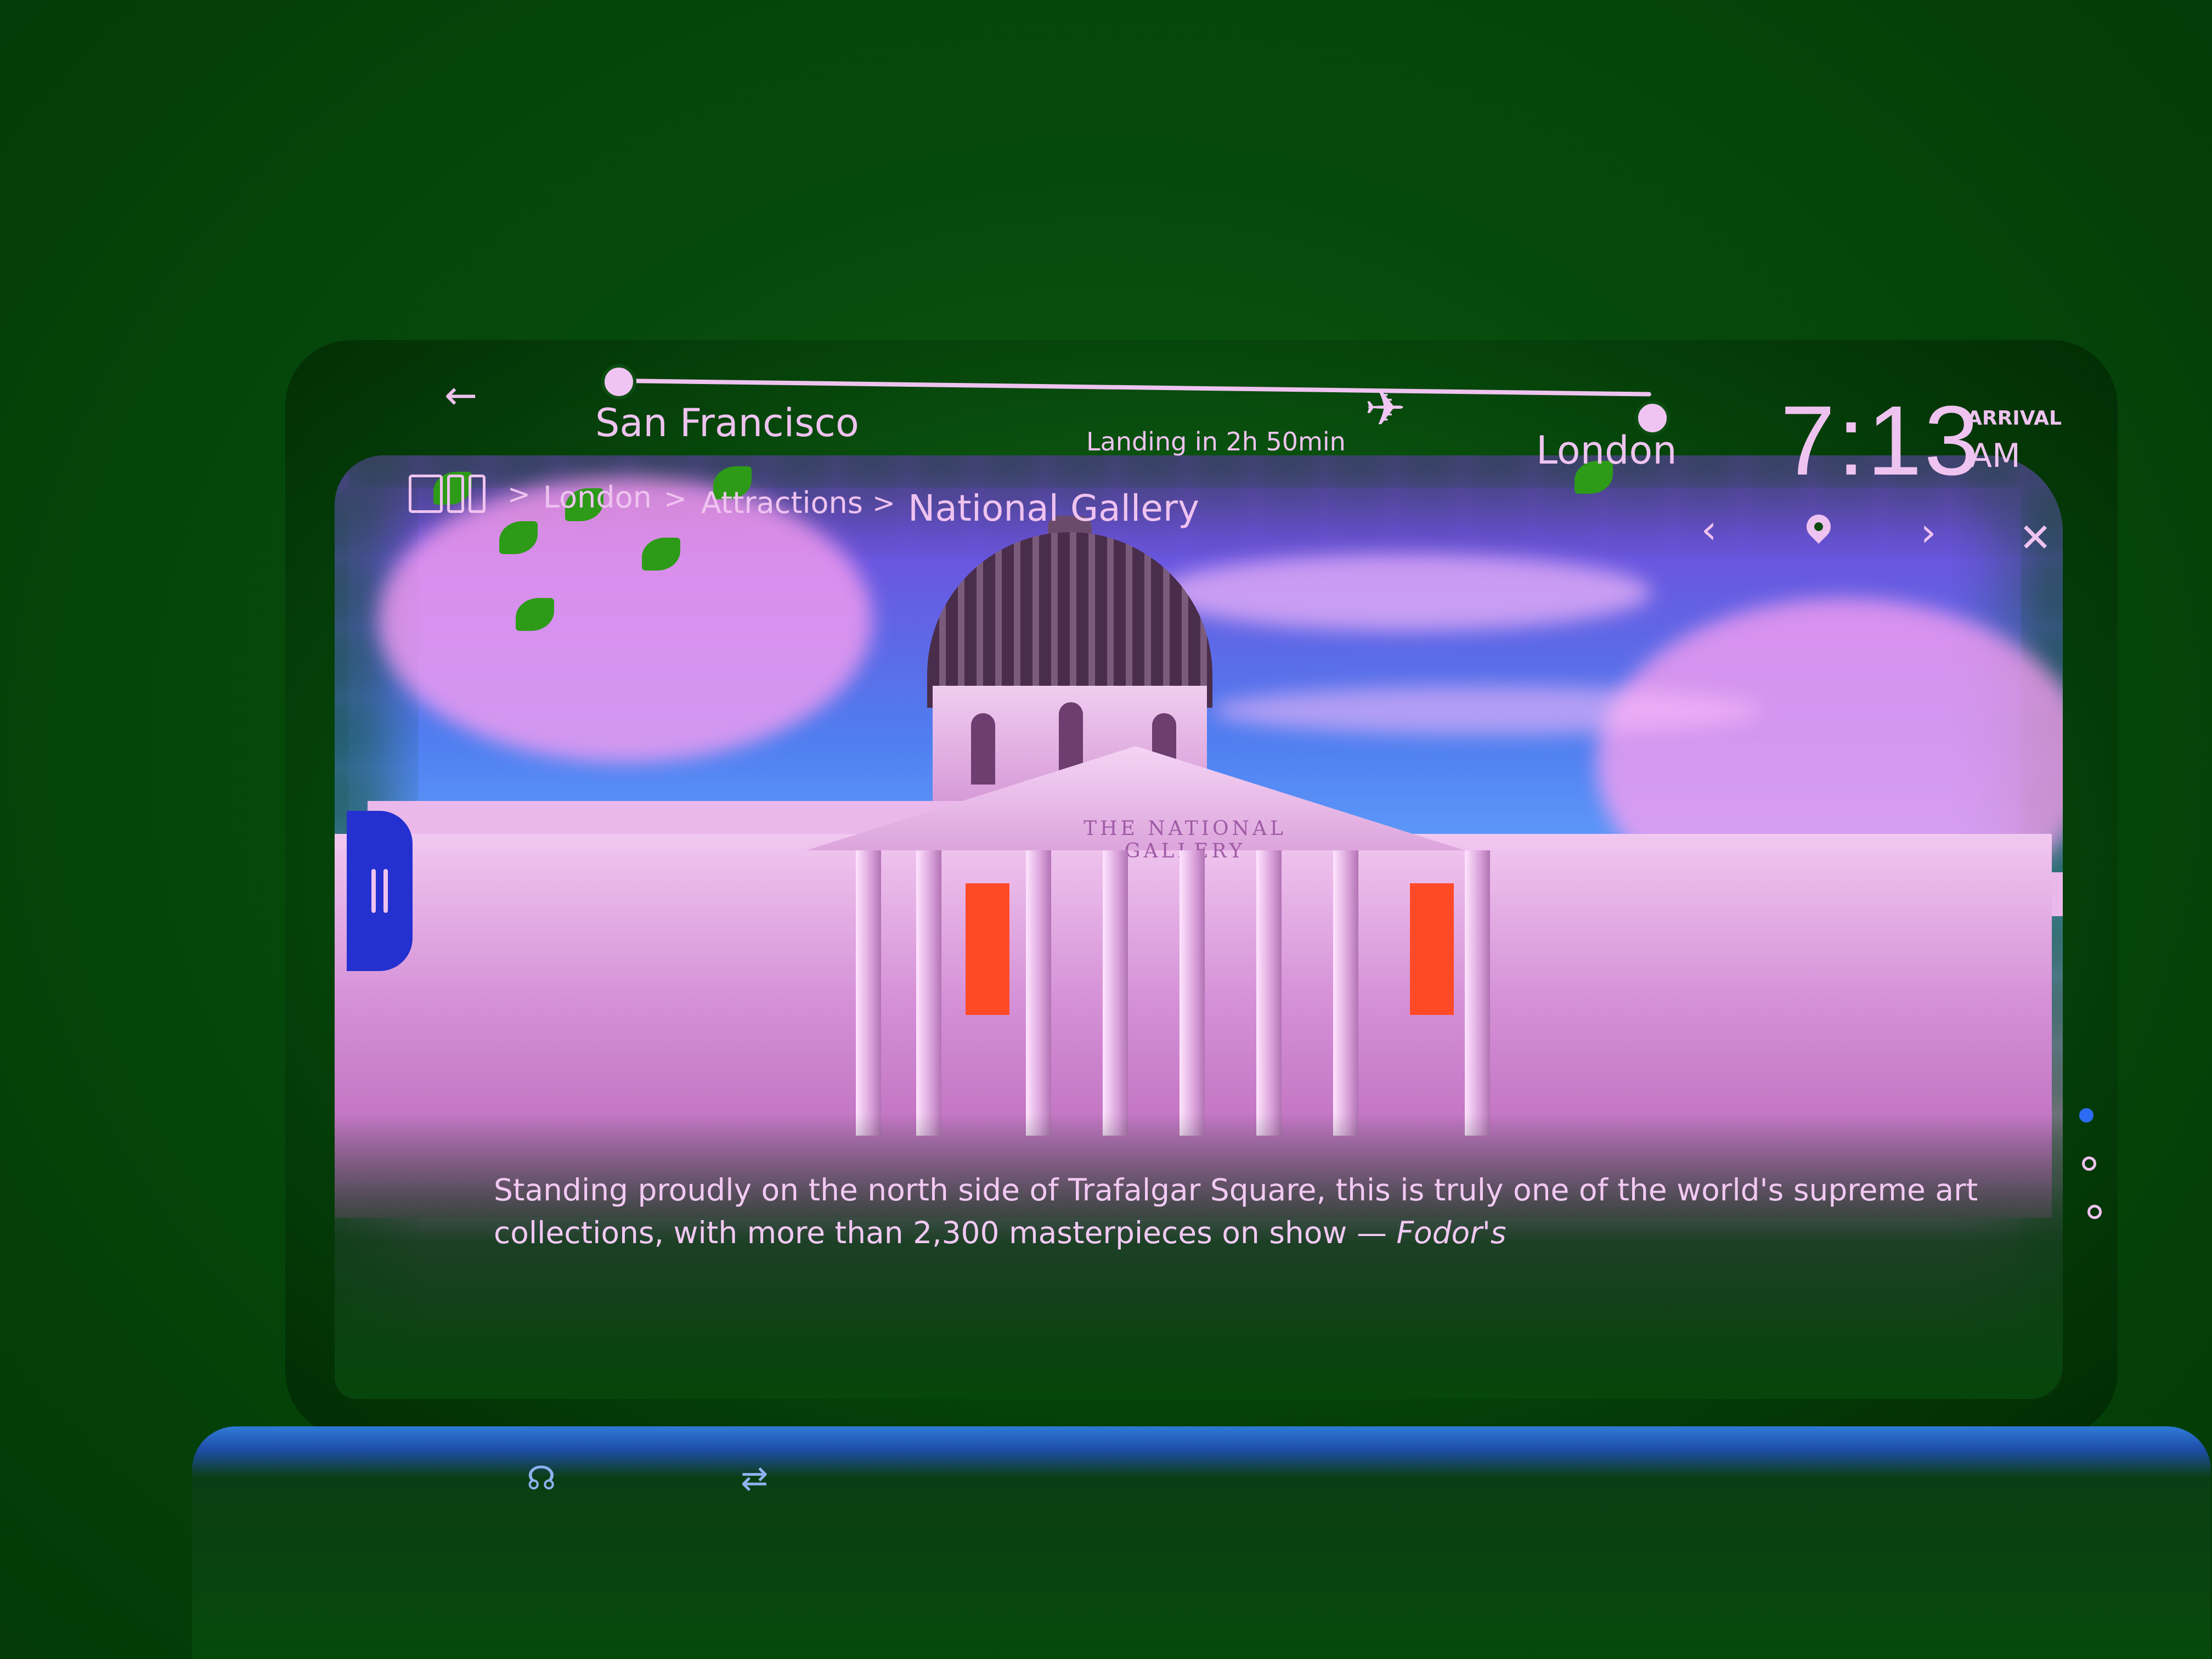 This screenshot has width=2212, height=1659. Describe the element at coordinates (1606, 450) in the screenshot. I see `destination-city: London` at that location.